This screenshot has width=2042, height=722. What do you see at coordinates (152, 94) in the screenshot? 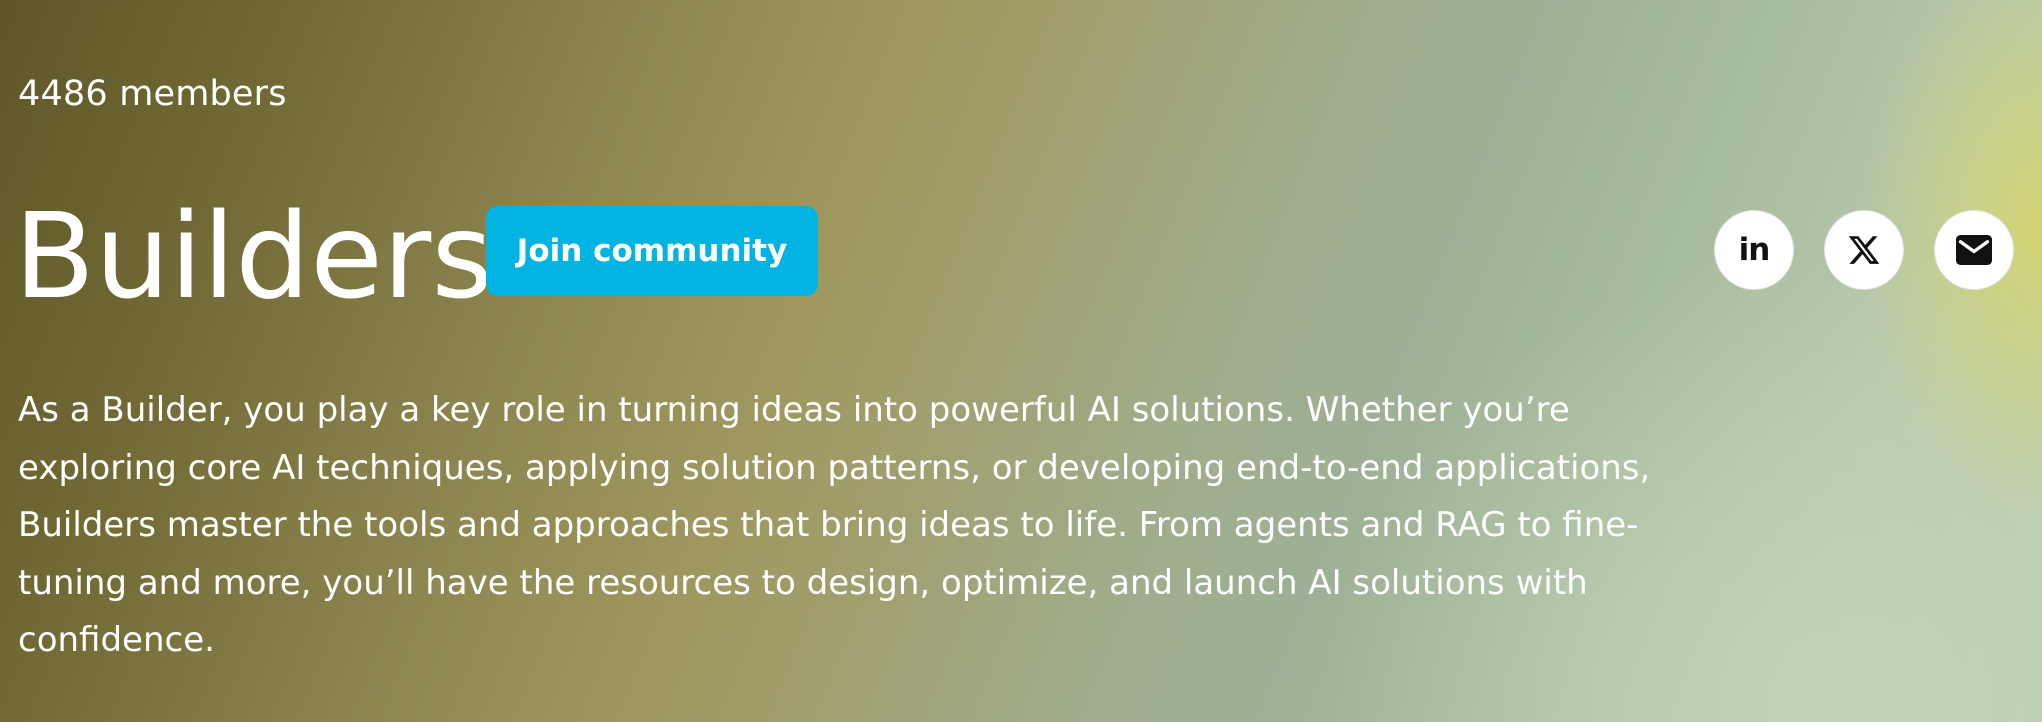
I see `member-count: 4486 members` at bounding box center [152, 94].